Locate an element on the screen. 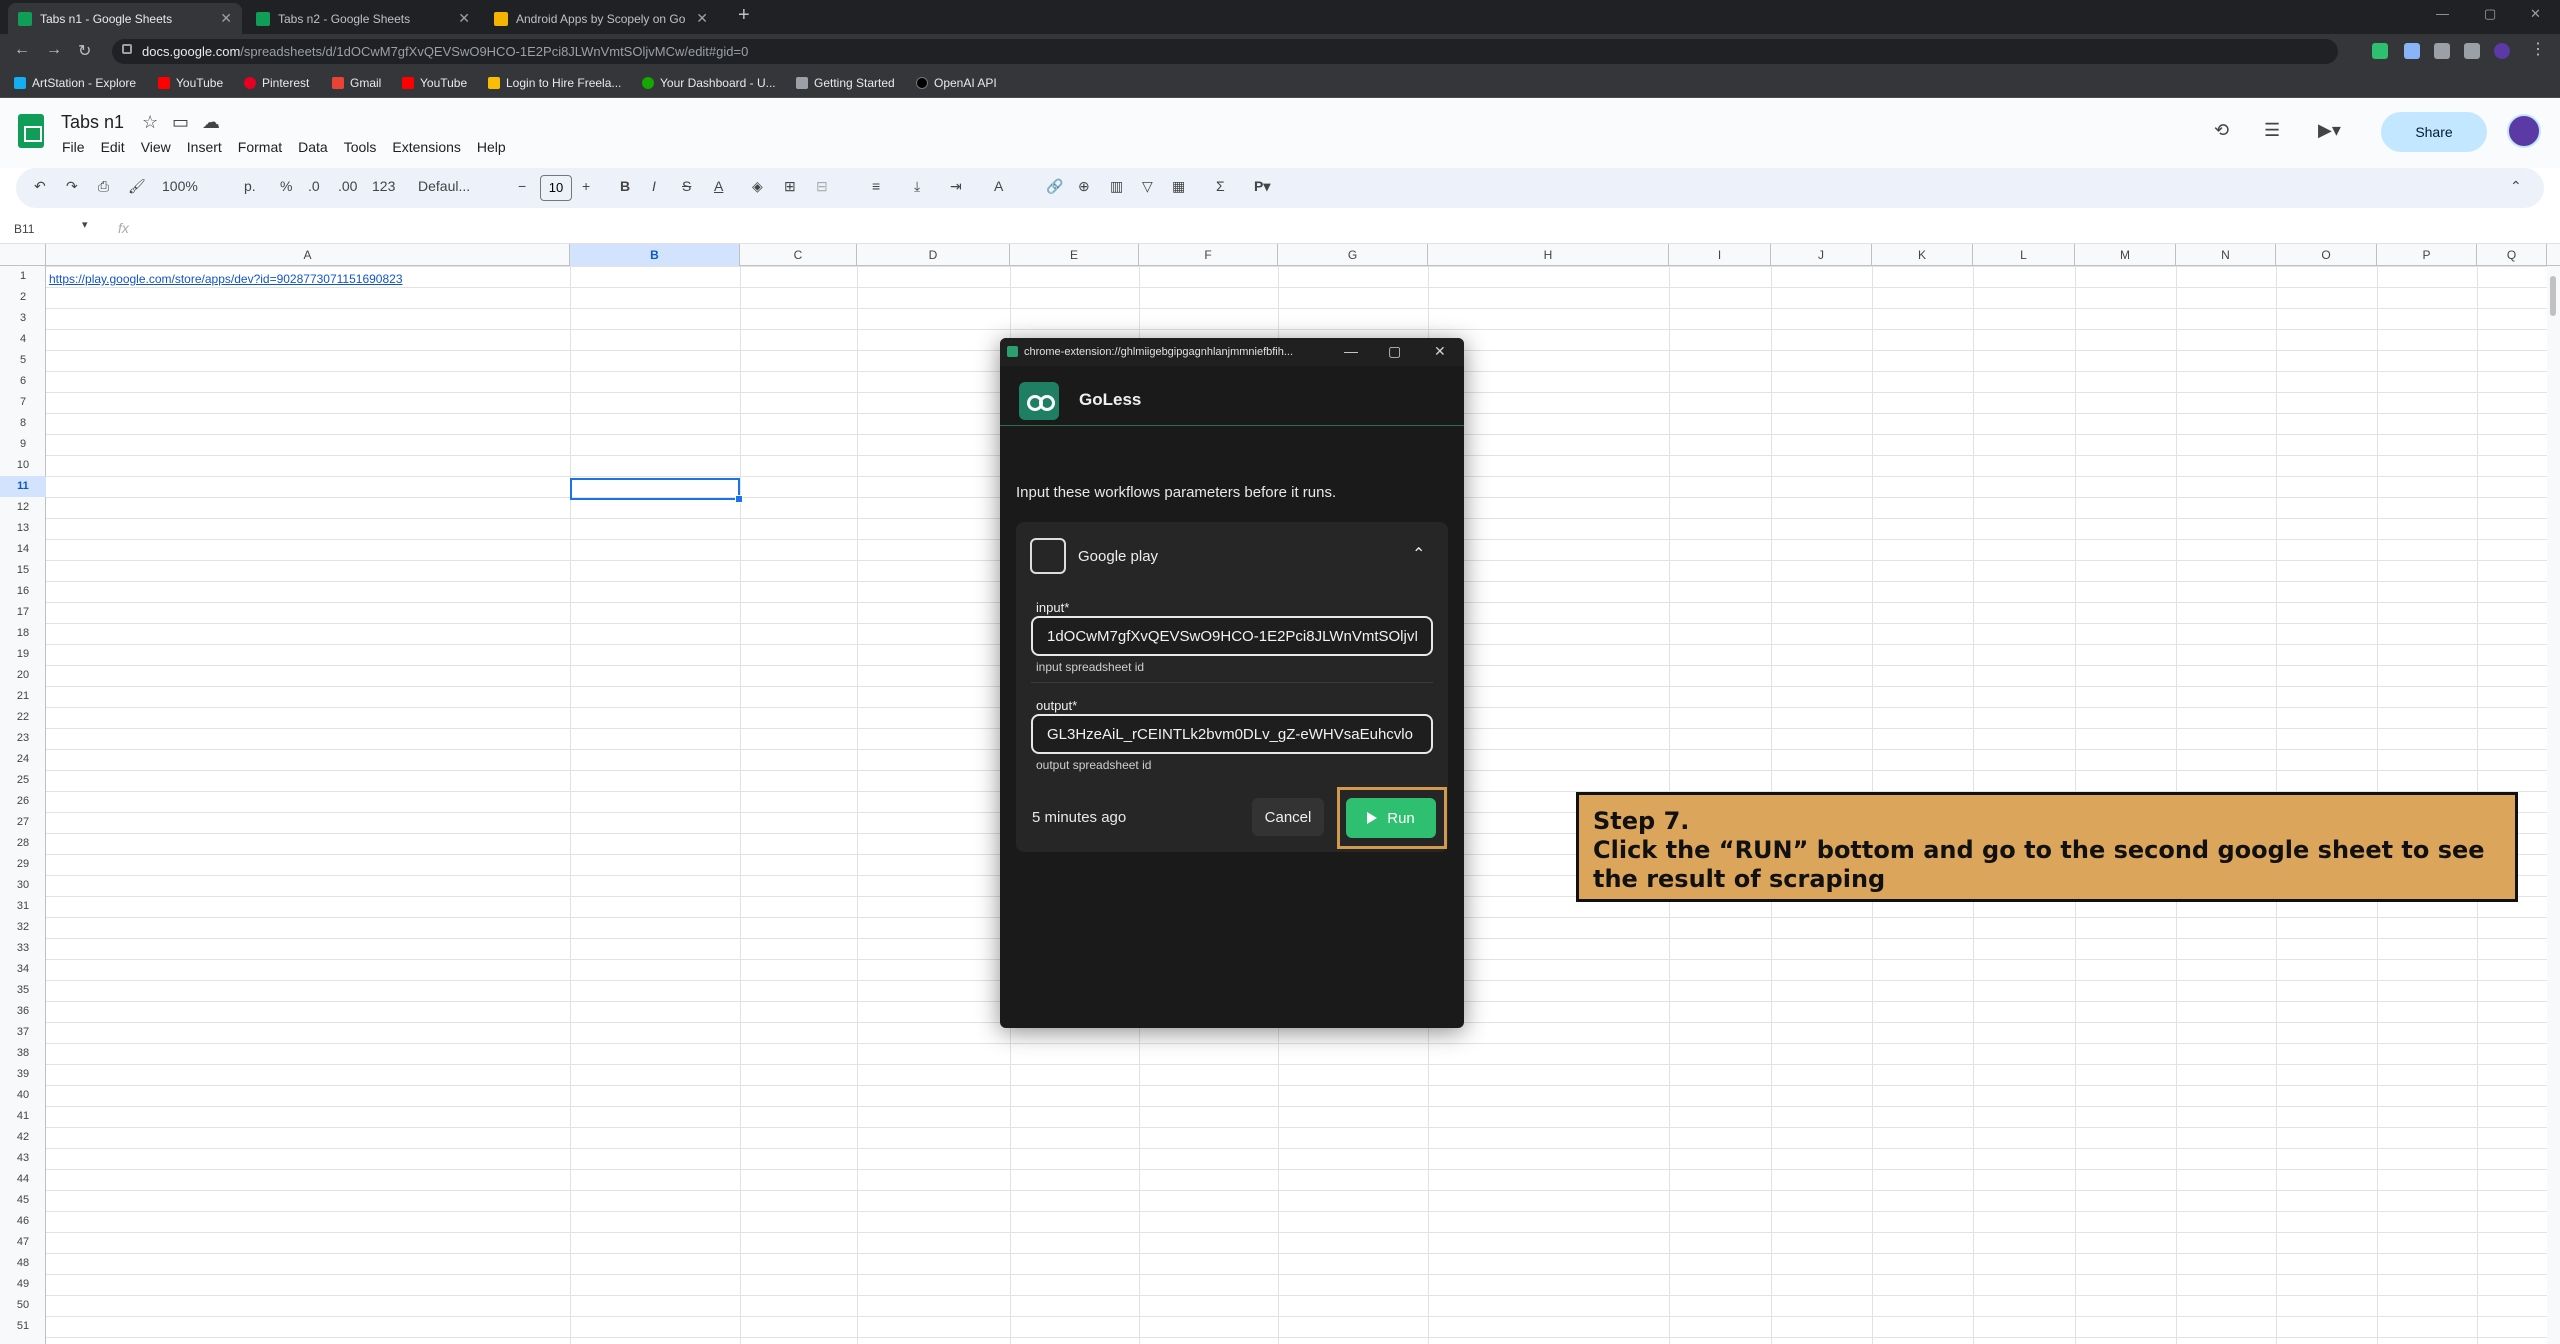  scrollbar-thumb is located at coordinates (2553, 296).